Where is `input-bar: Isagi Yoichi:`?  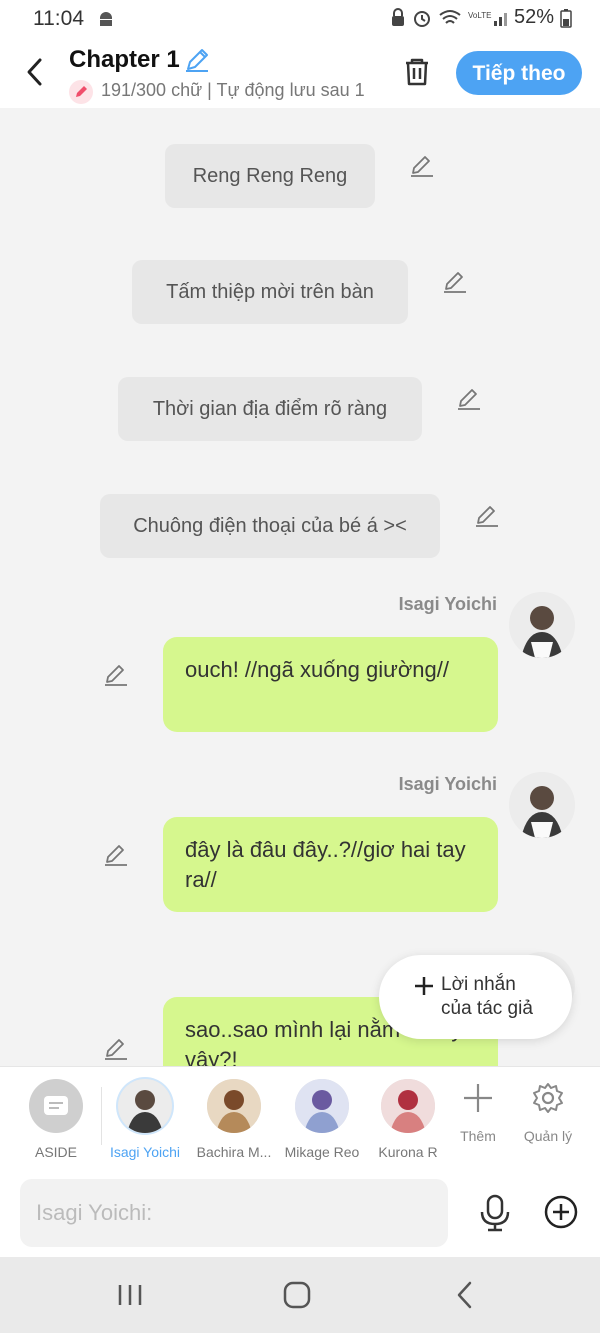
input-bar: Isagi Yoichi: is located at coordinates (300, 1214).